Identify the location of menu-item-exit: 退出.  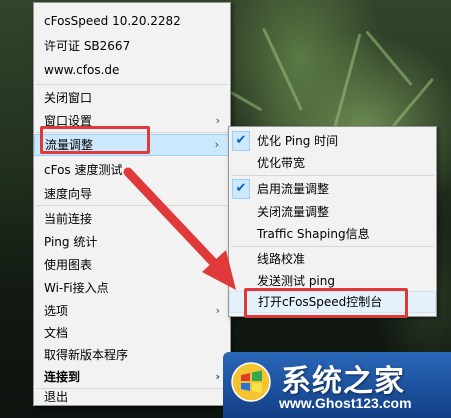
(132, 397).